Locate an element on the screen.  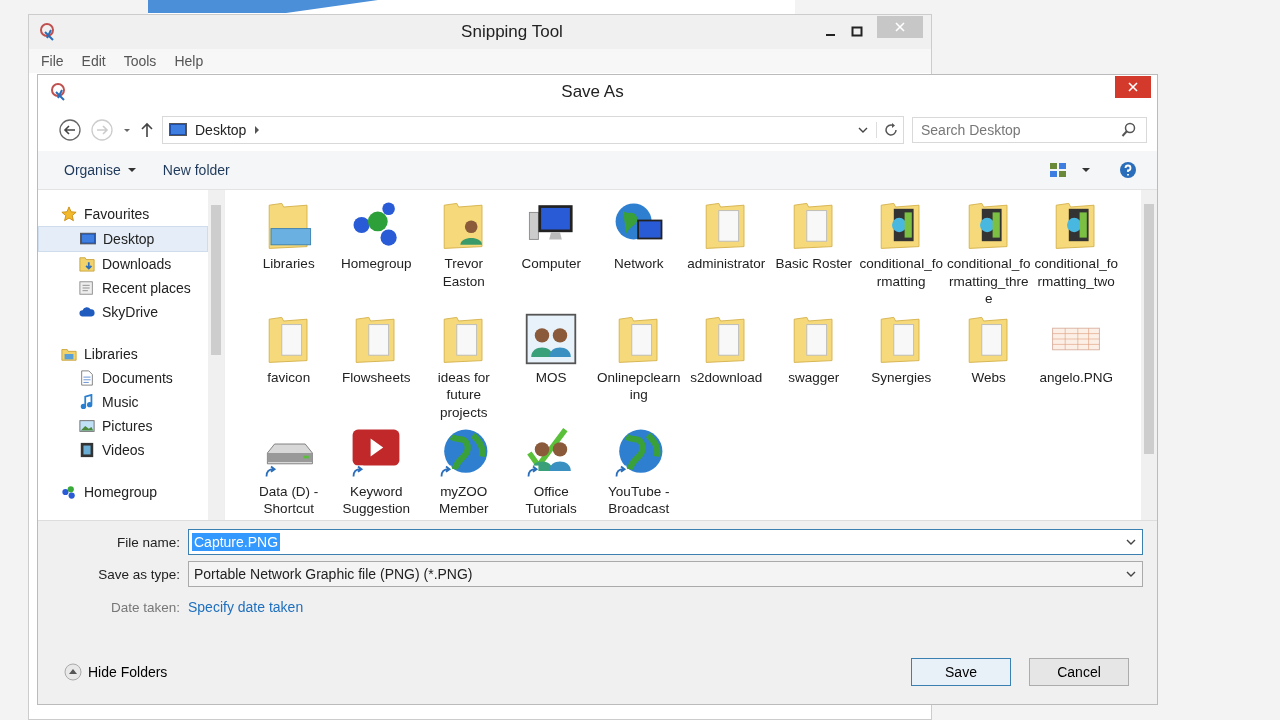
content-entry: Data (D) - Shortcut is located at coordinates (289, 471).